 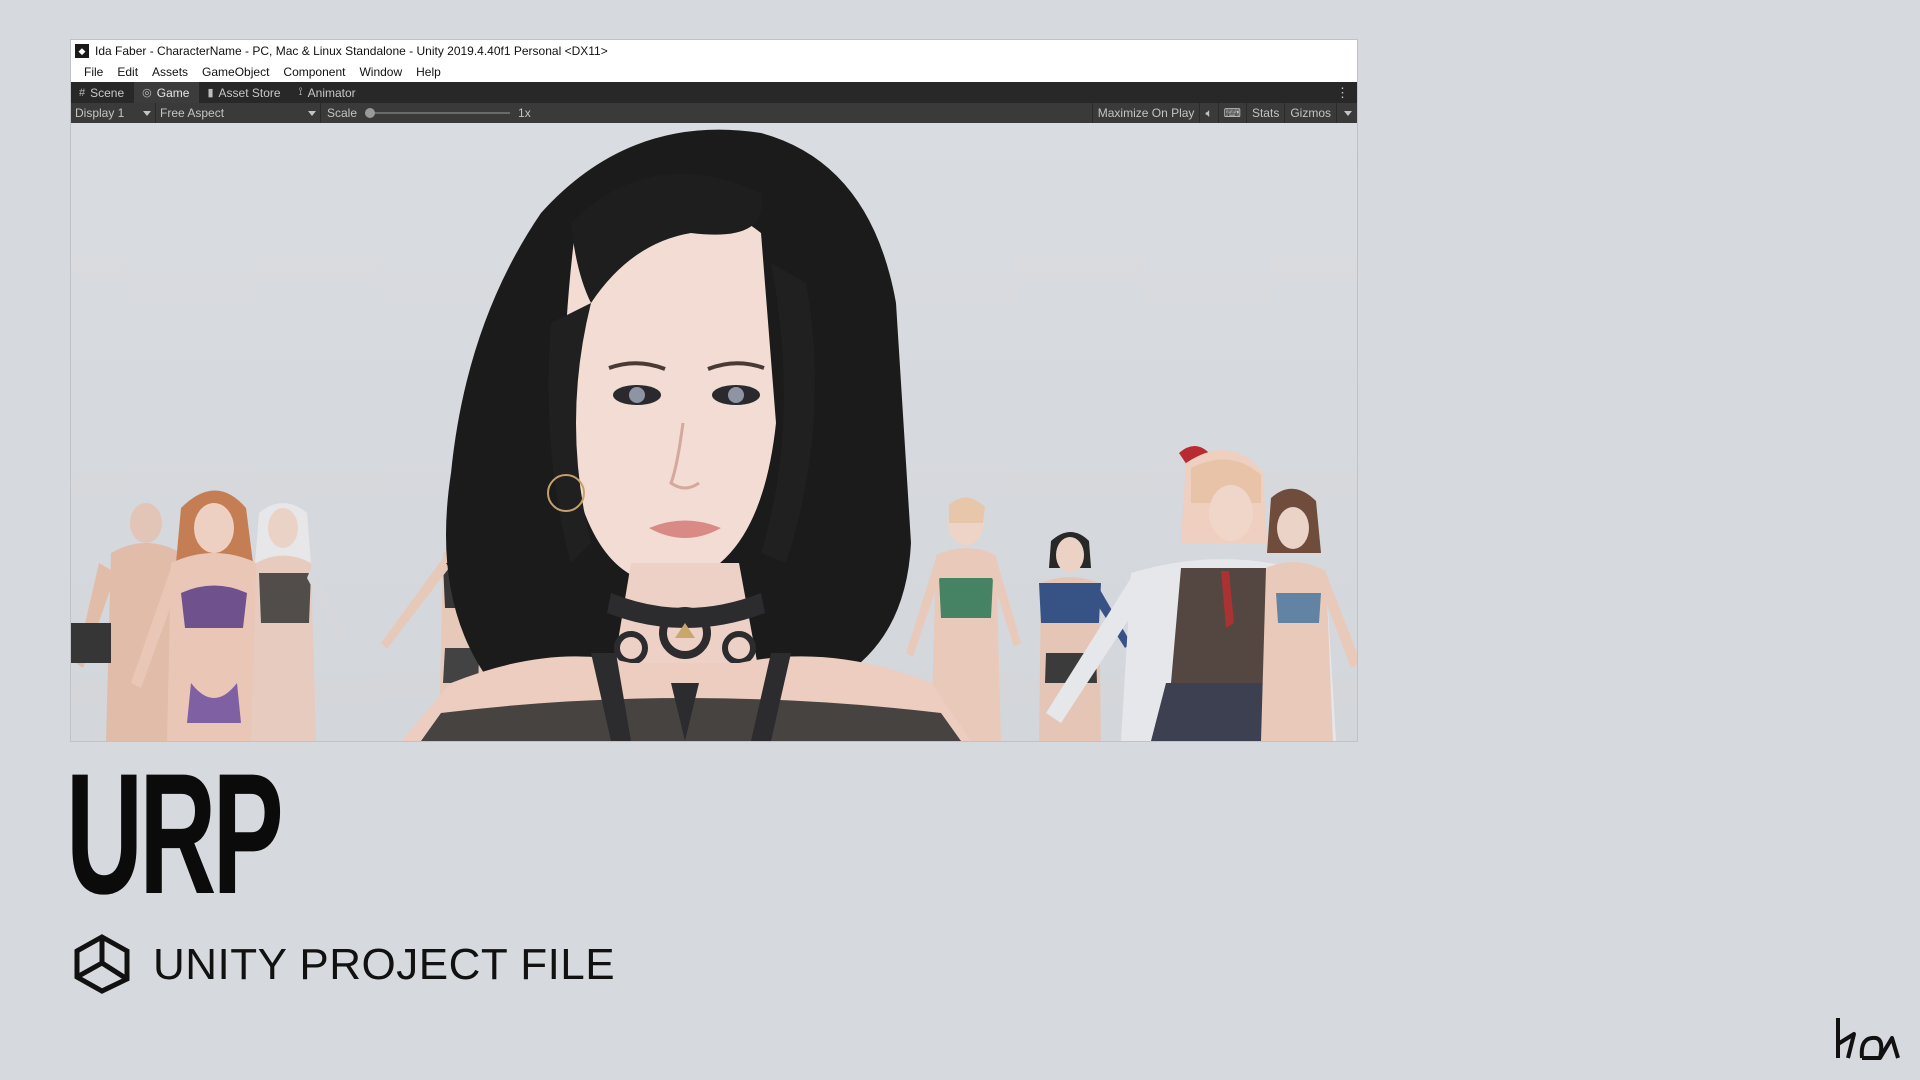 I want to click on menu-assets: Assets, so click(x=170, y=72).